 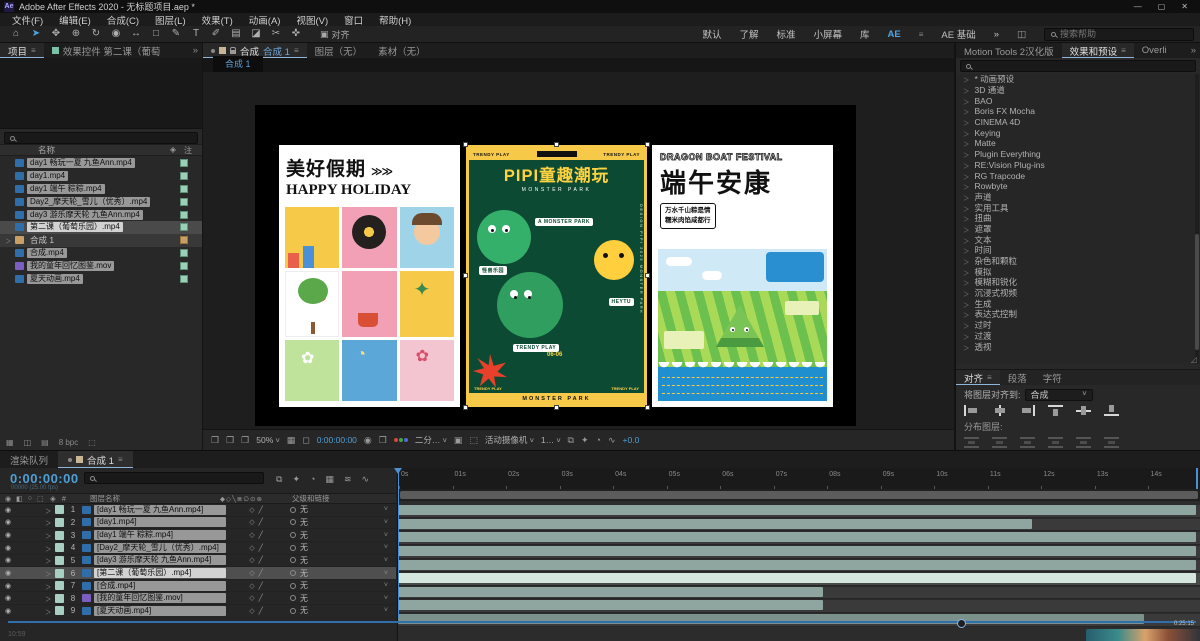 What do you see at coordinates (136, 34) in the screenshot?
I see `pan-behind-tool-icon: ↔` at bounding box center [136, 34].